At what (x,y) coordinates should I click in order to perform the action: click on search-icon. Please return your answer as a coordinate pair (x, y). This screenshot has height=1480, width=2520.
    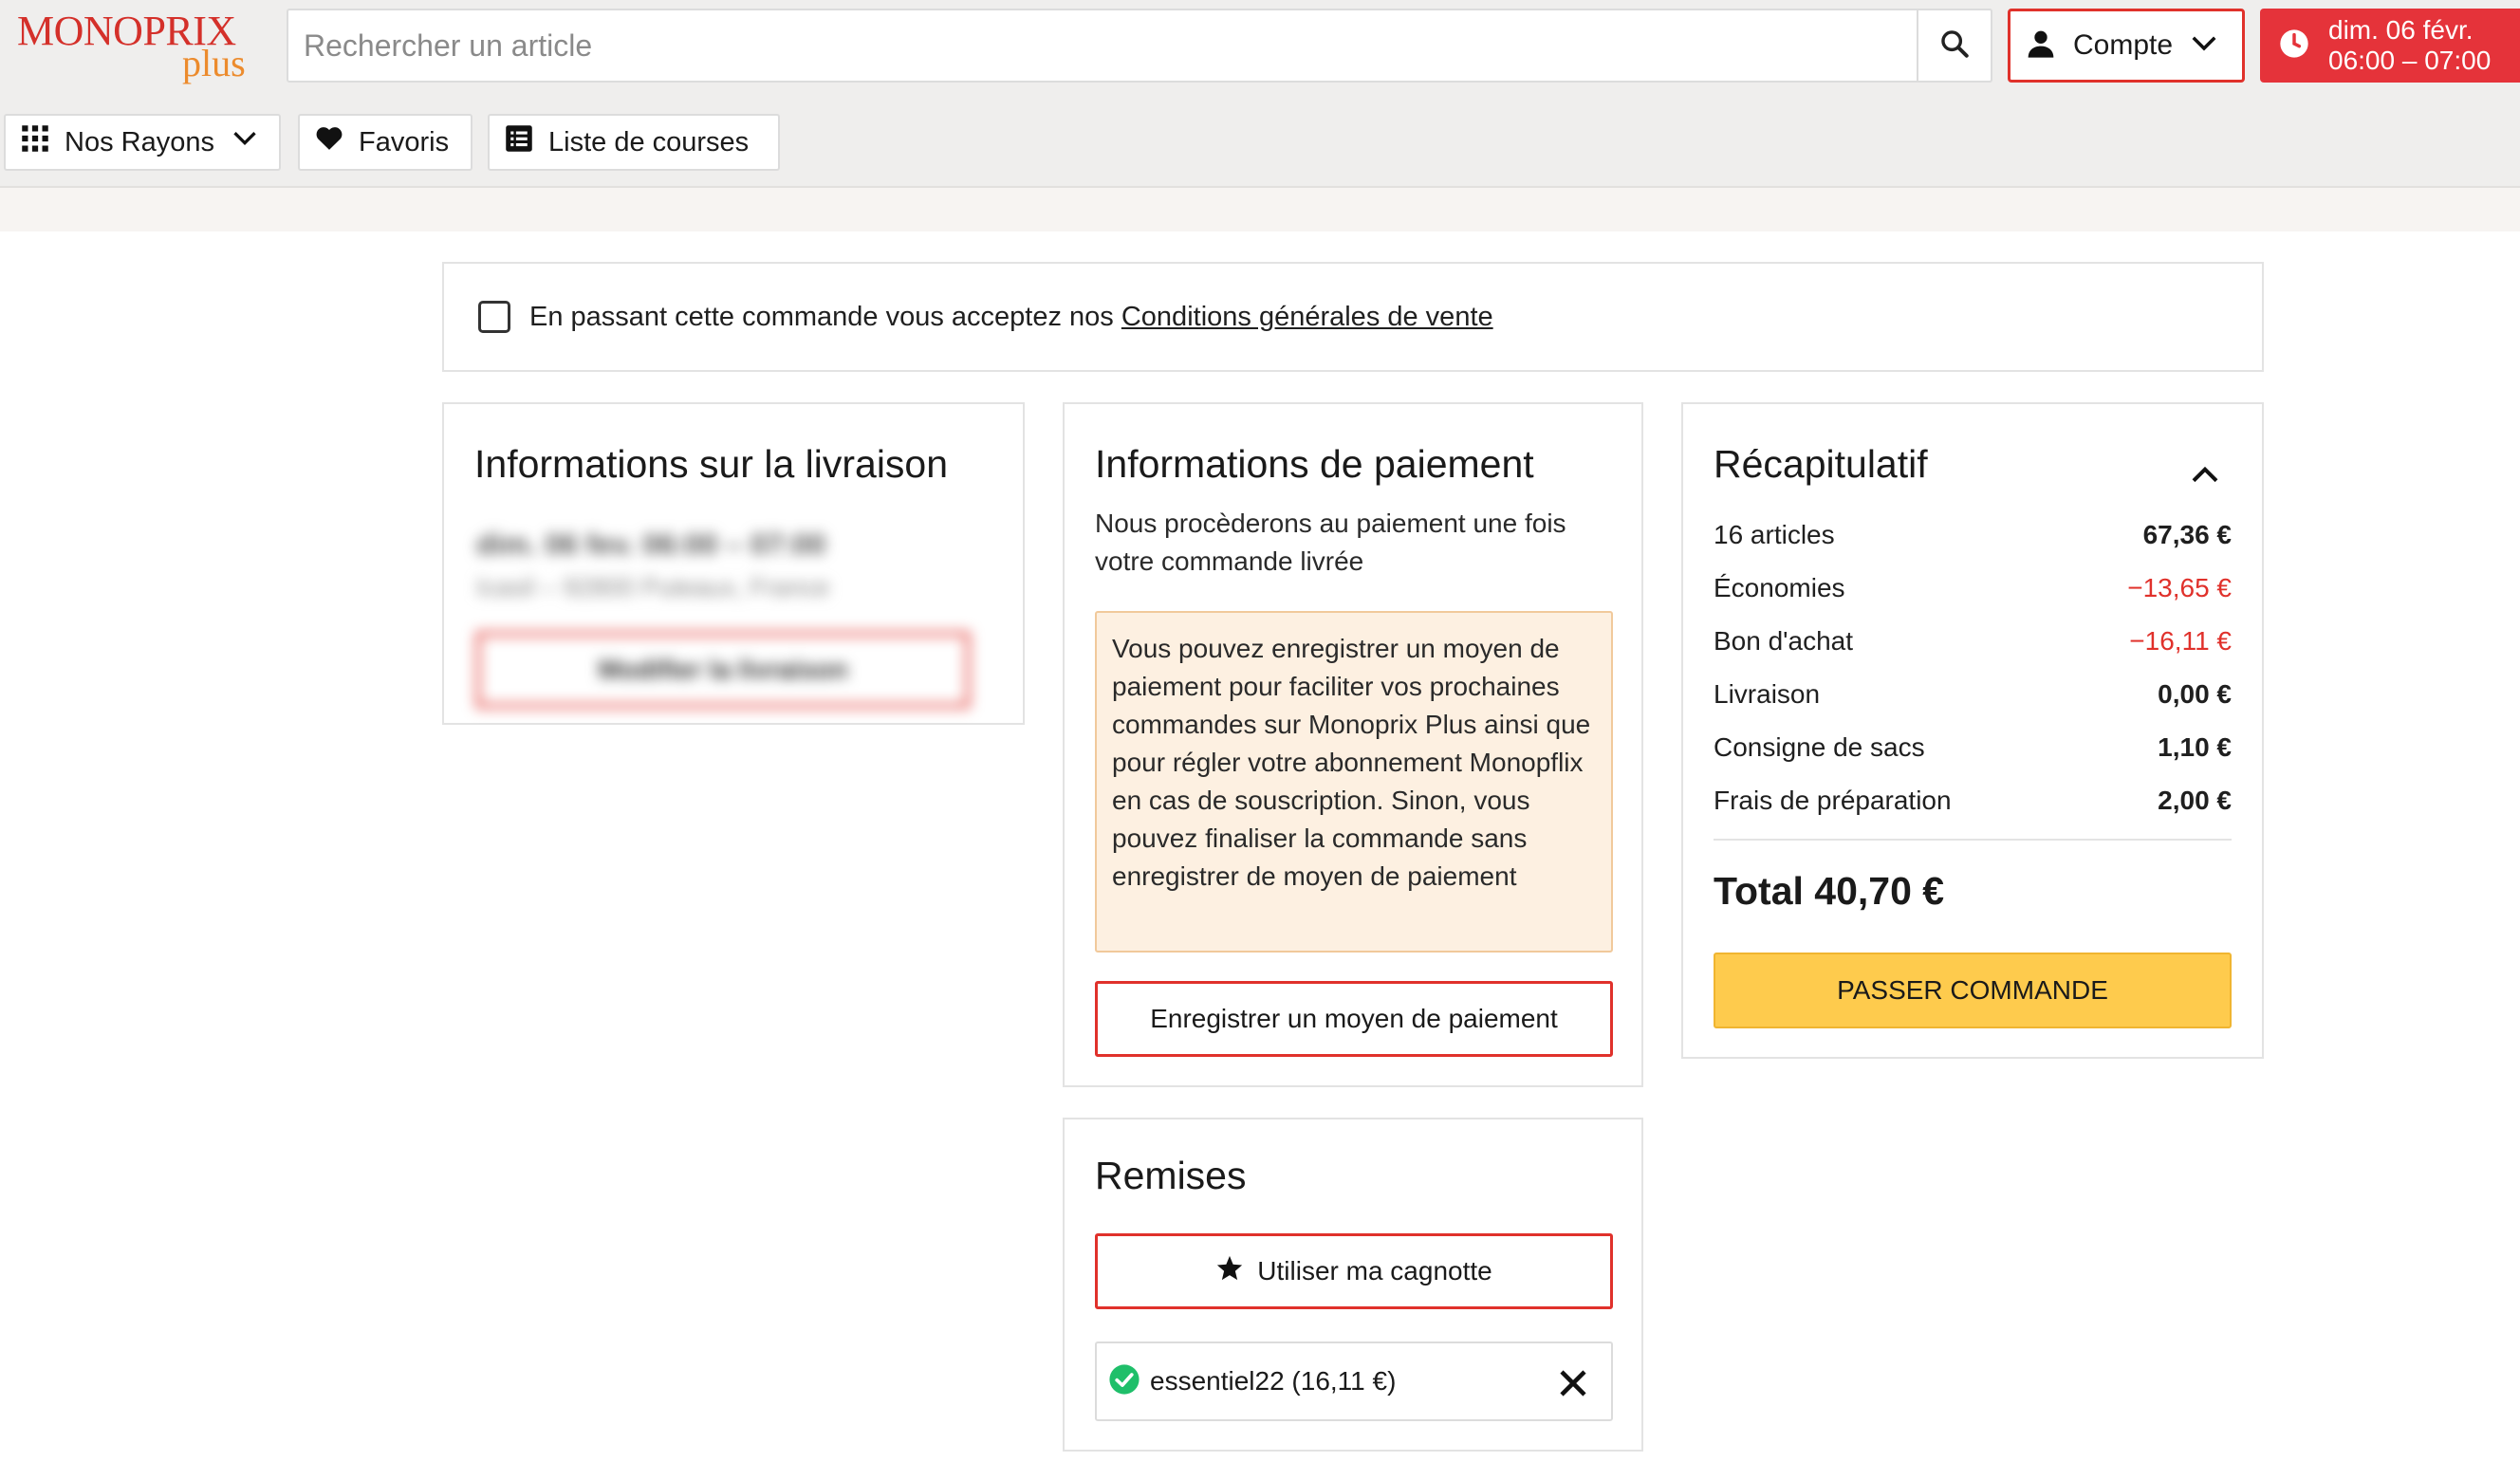
    Looking at the image, I should click on (1955, 46).